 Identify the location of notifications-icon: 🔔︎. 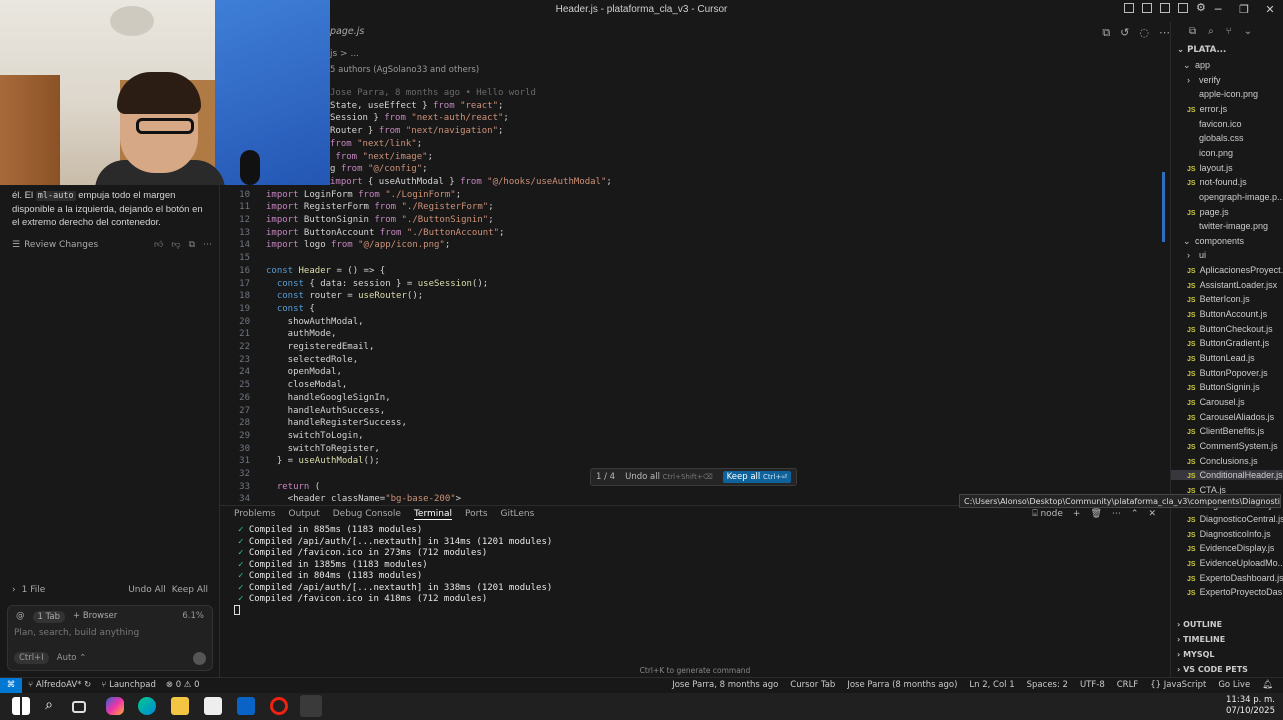
(1267, 685).